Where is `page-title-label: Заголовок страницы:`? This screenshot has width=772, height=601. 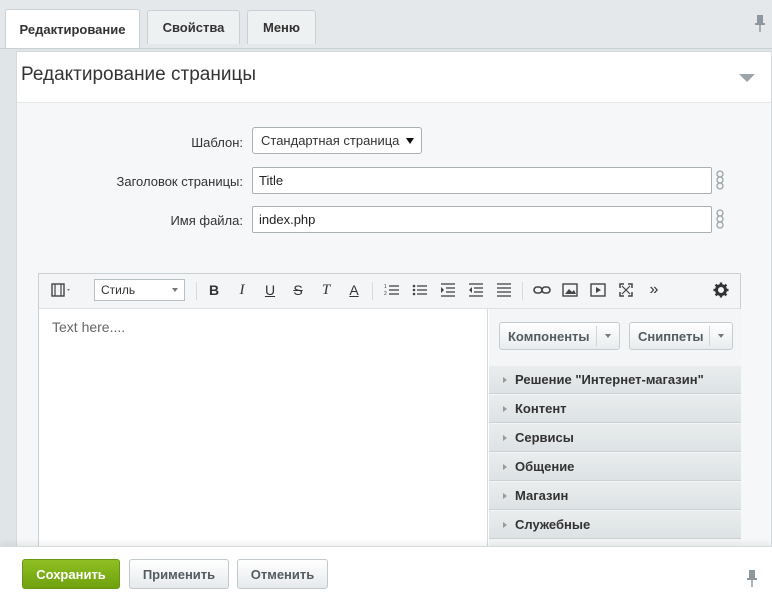 page-title-label: Заголовок страницы: is located at coordinates (180, 181).